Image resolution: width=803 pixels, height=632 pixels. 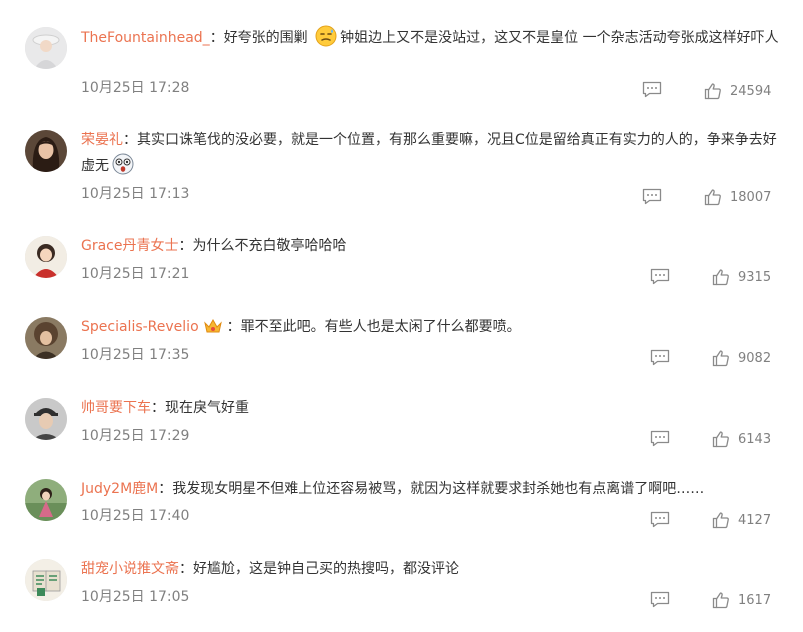 What do you see at coordinates (755, 600) in the screenshot?
I see `like-count: 1617` at bounding box center [755, 600].